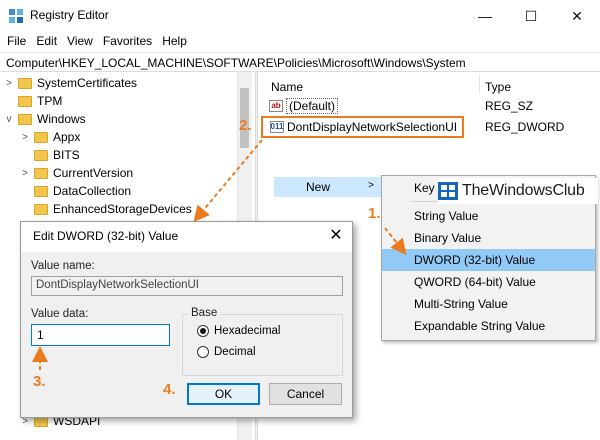 The width and height of the screenshot is (600, 440). I want to click on step-label-1: 1., so click(374, 213).